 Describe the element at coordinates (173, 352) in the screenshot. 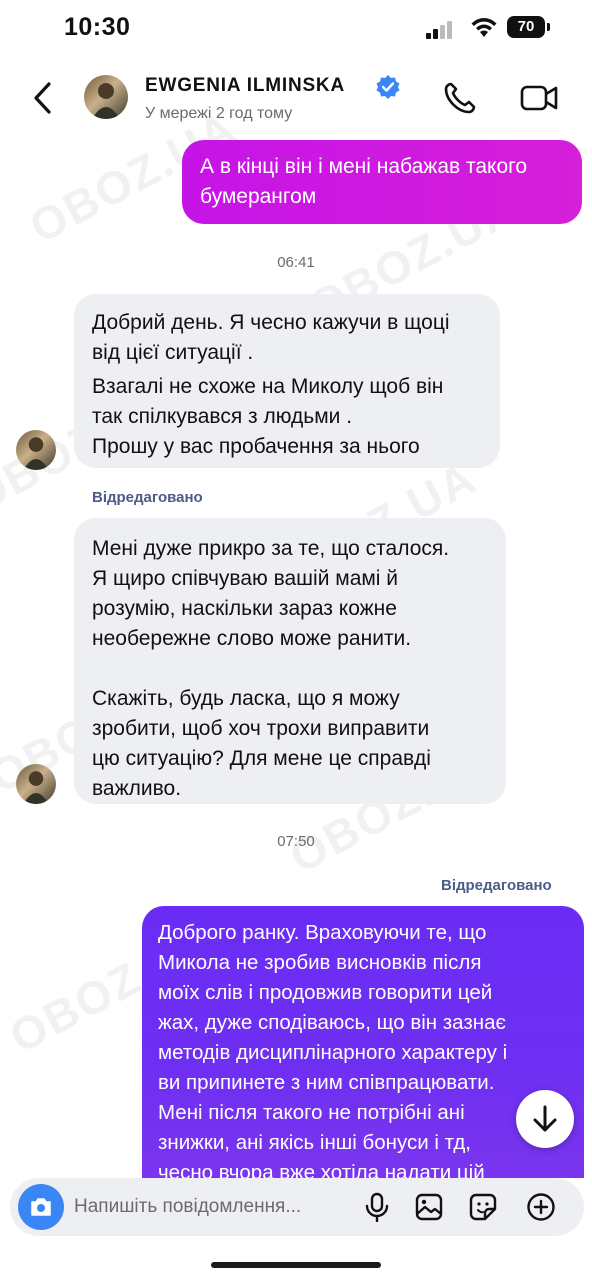

I see `message-line: від цієї ситуації .` at that location.